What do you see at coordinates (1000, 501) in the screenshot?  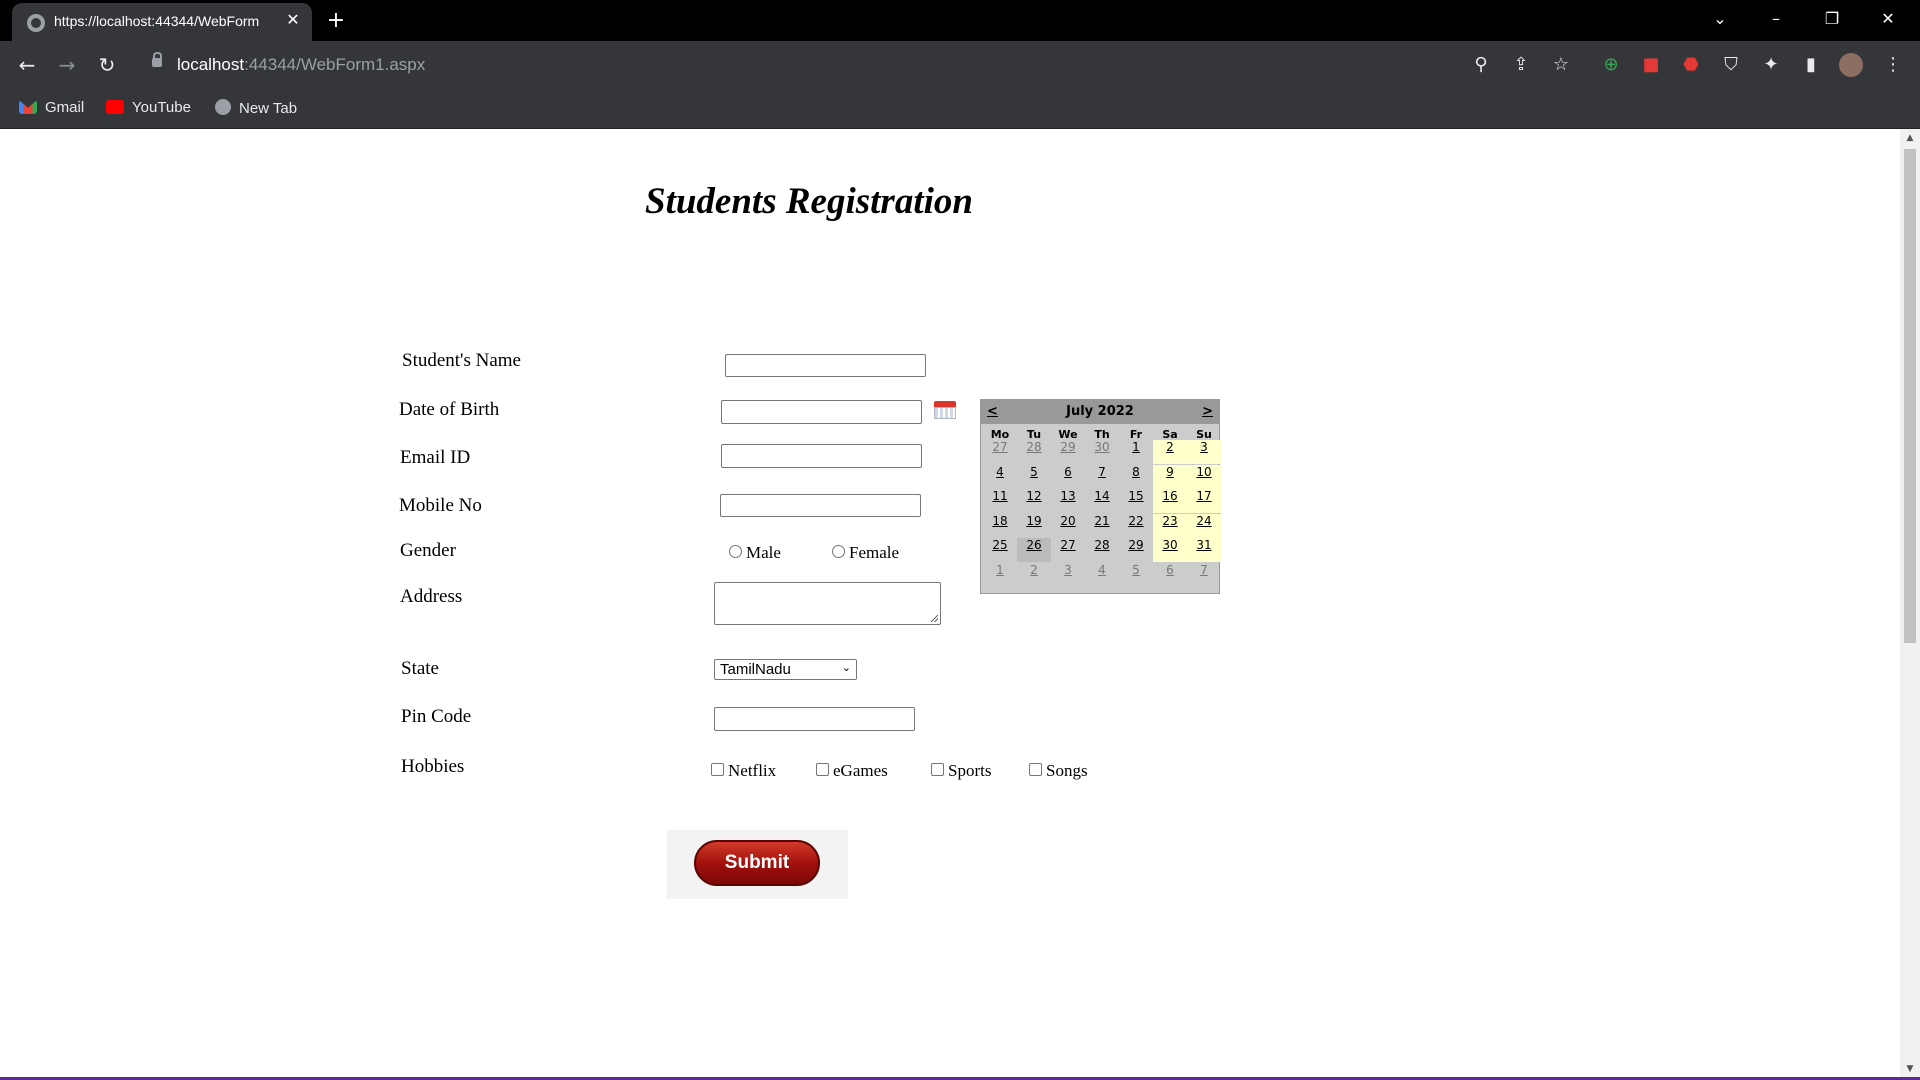 I see `calendar-day: 11` at bounding box center [1000, 501].